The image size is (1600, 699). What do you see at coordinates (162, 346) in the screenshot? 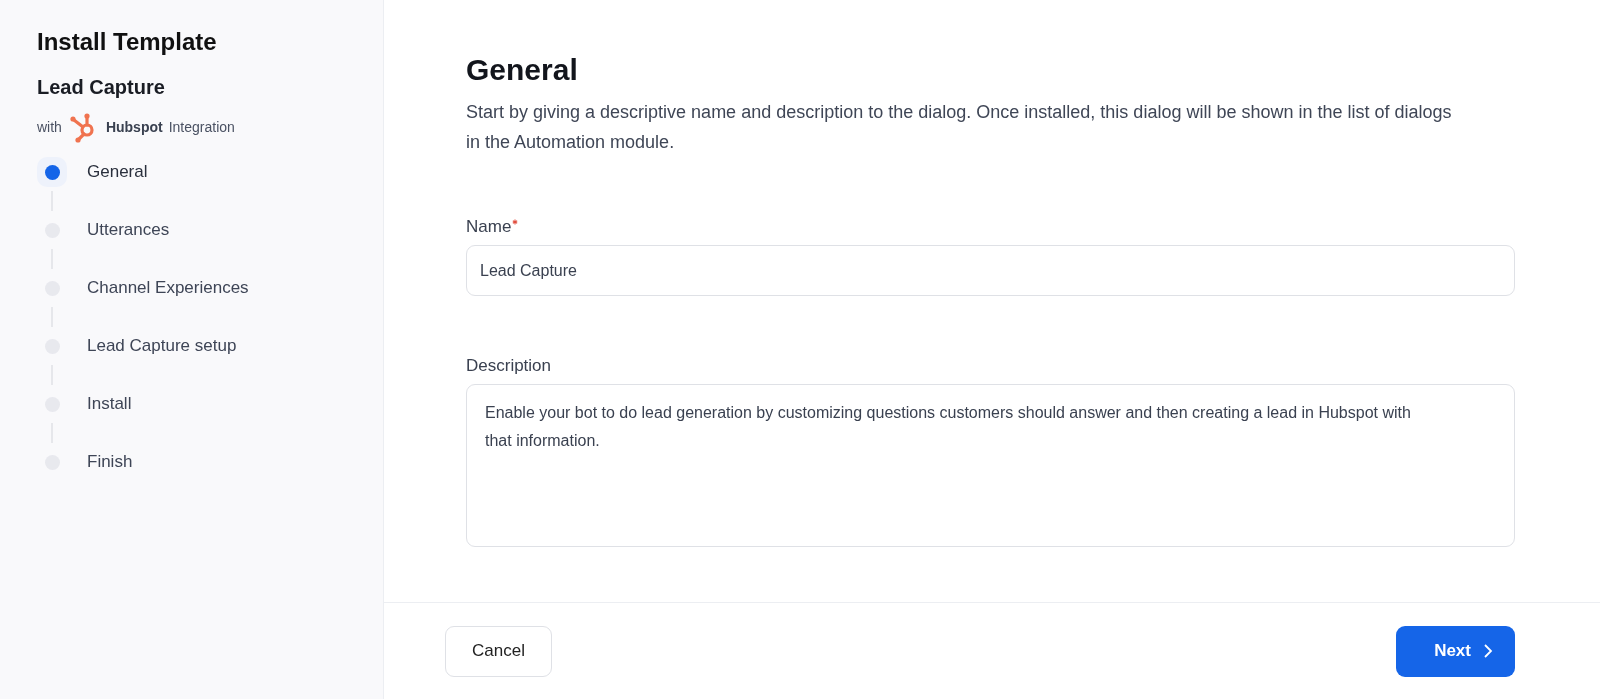
I see `step-link: Lead Capture setup` at bounding box center [162, 346].